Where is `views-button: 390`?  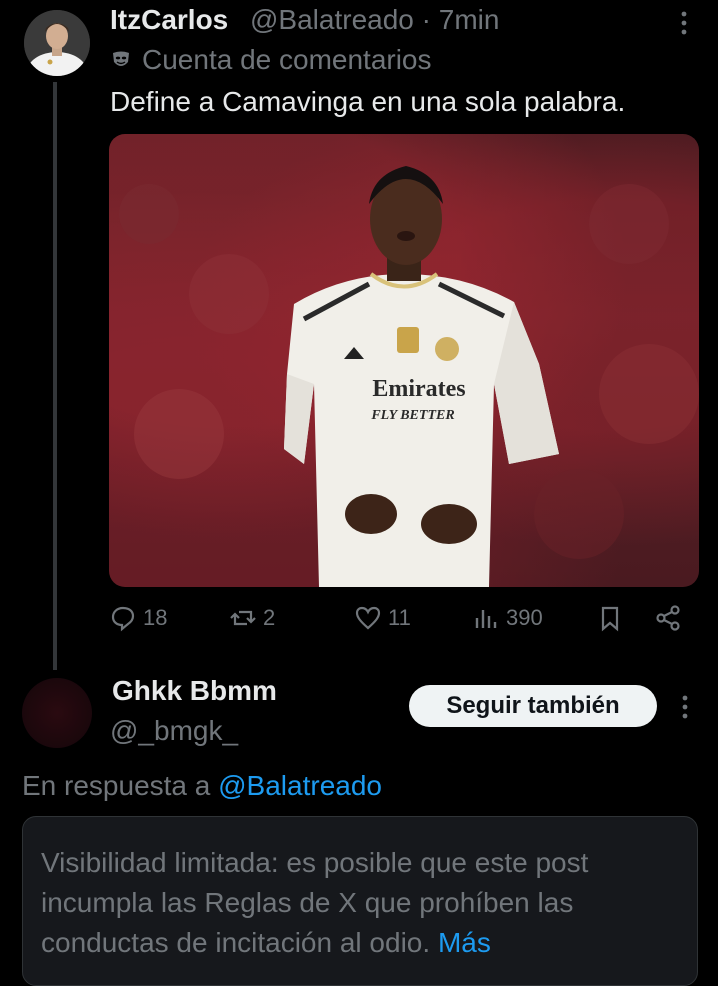
views-button: 390 is located at coordinates (507, 618).